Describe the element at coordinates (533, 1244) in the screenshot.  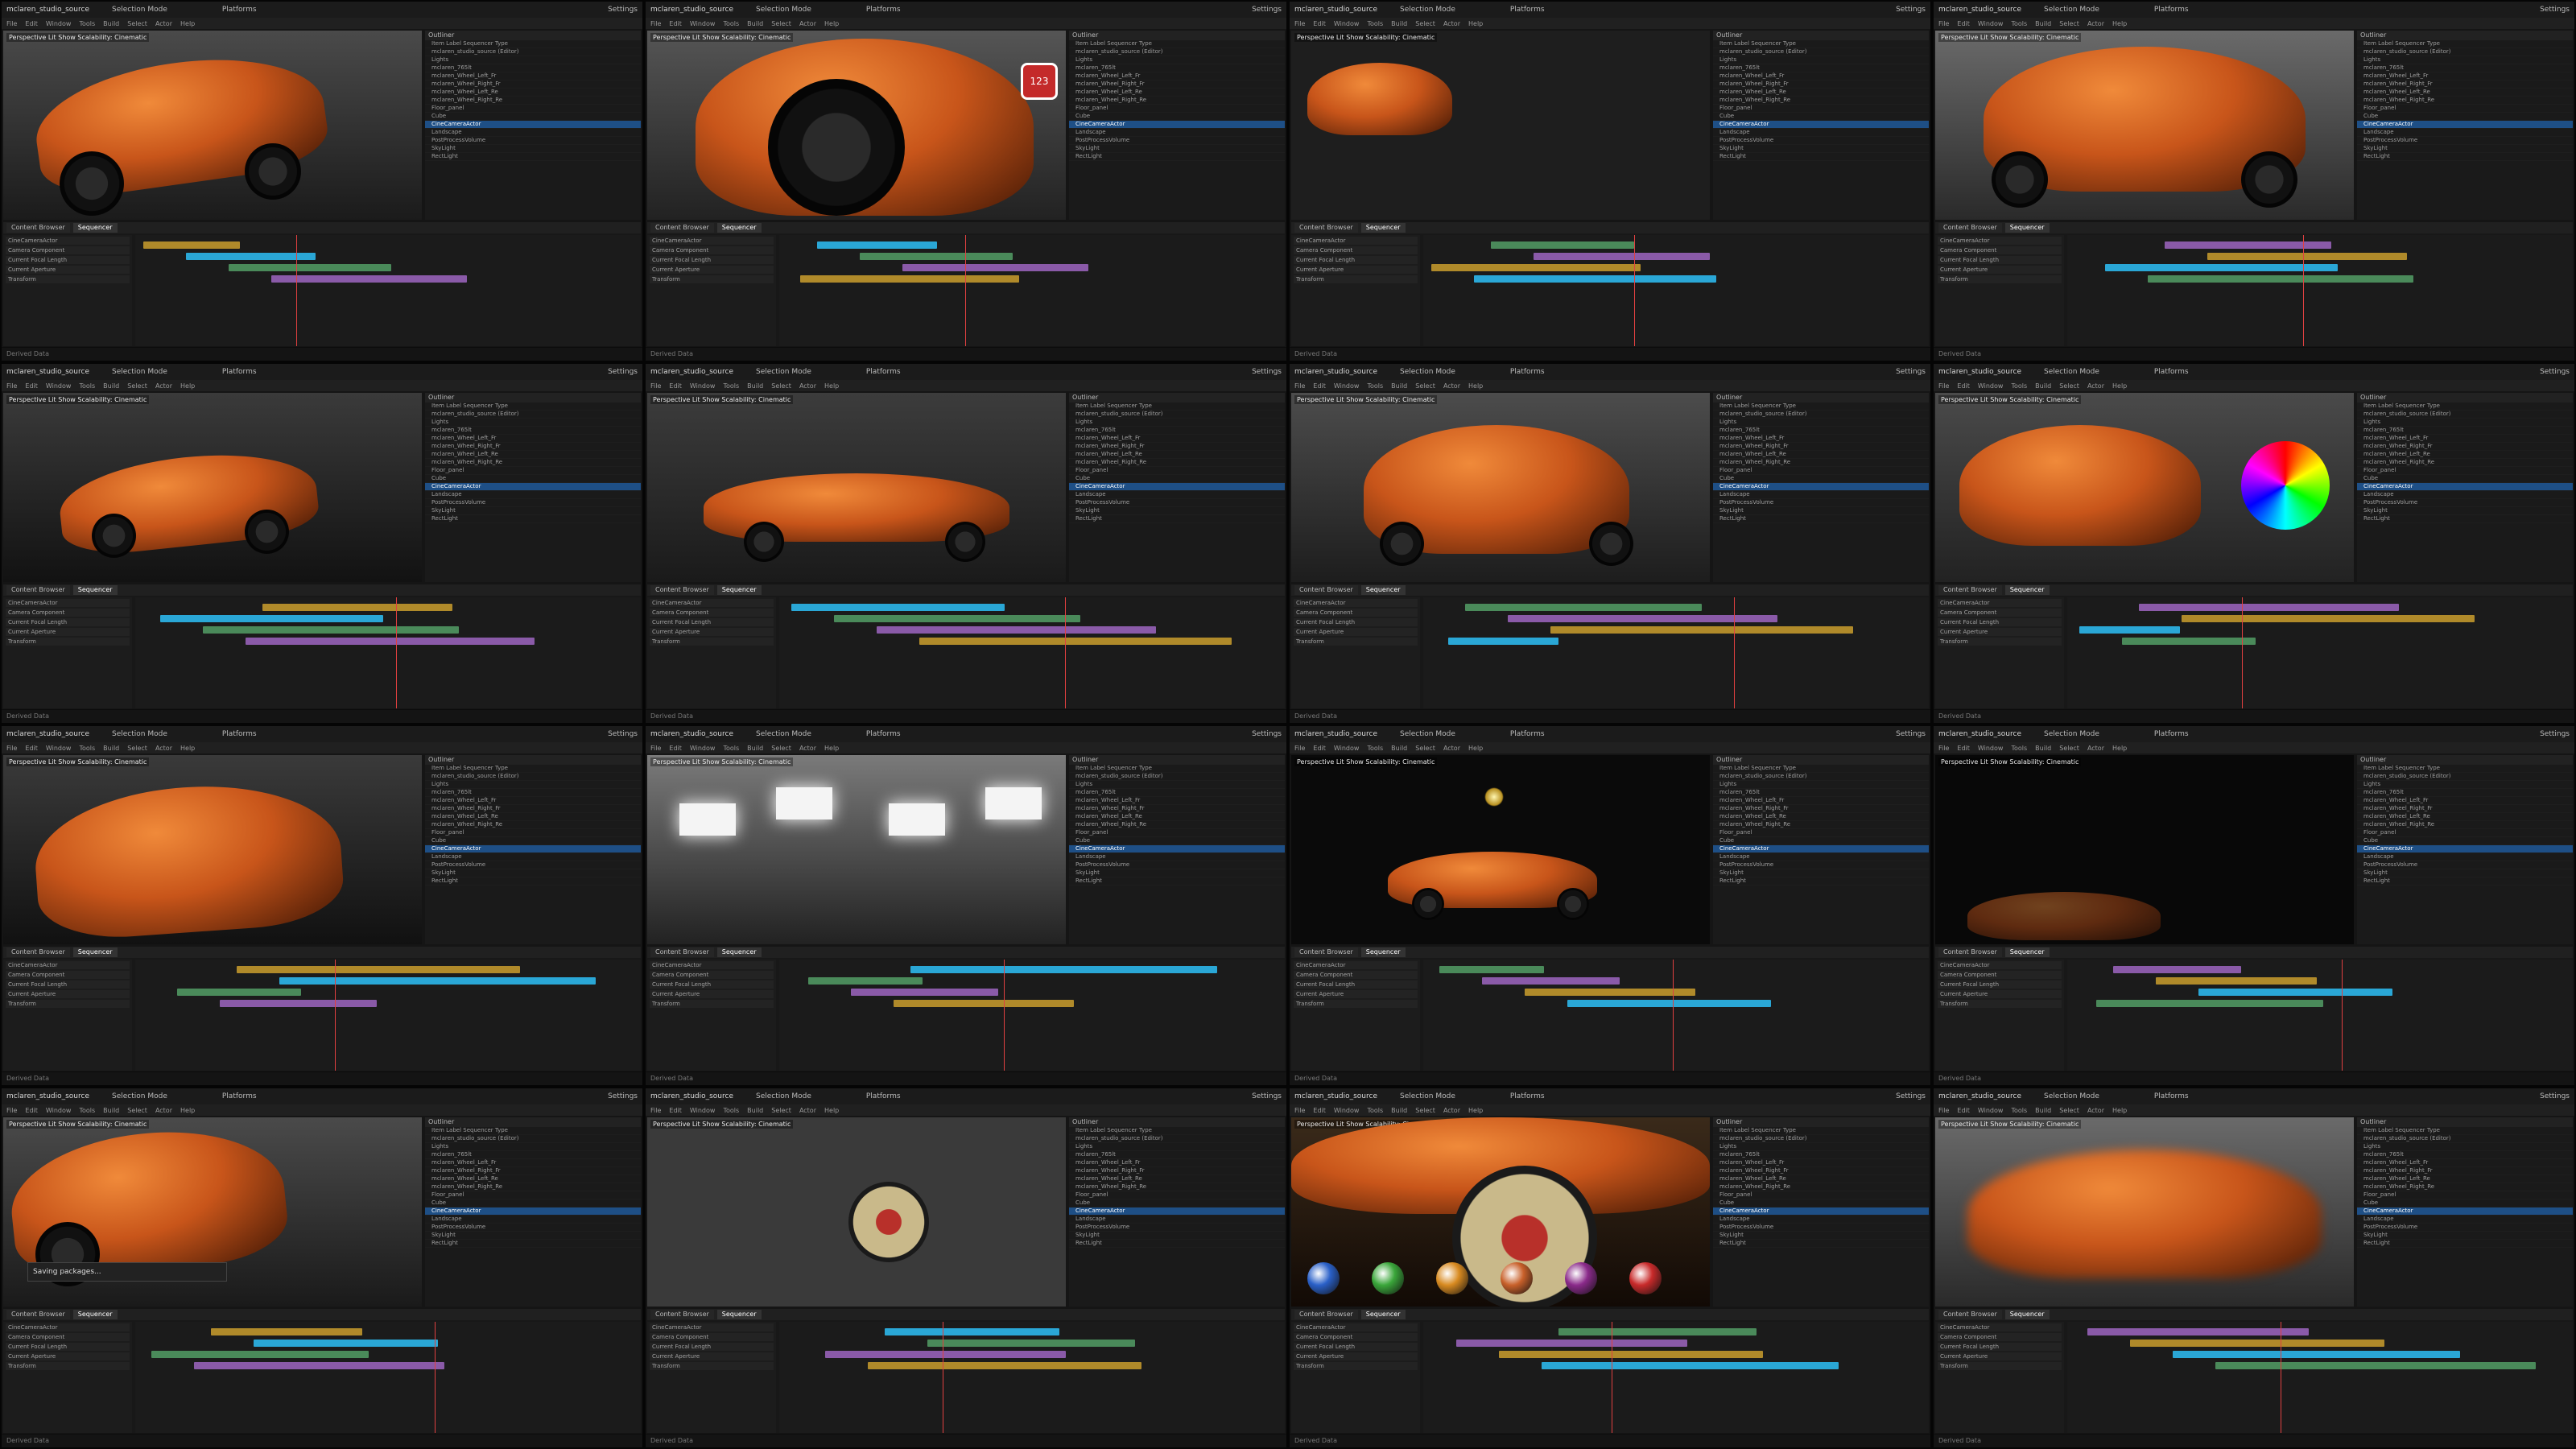
I see `outliner-row: RectLight` at that location.